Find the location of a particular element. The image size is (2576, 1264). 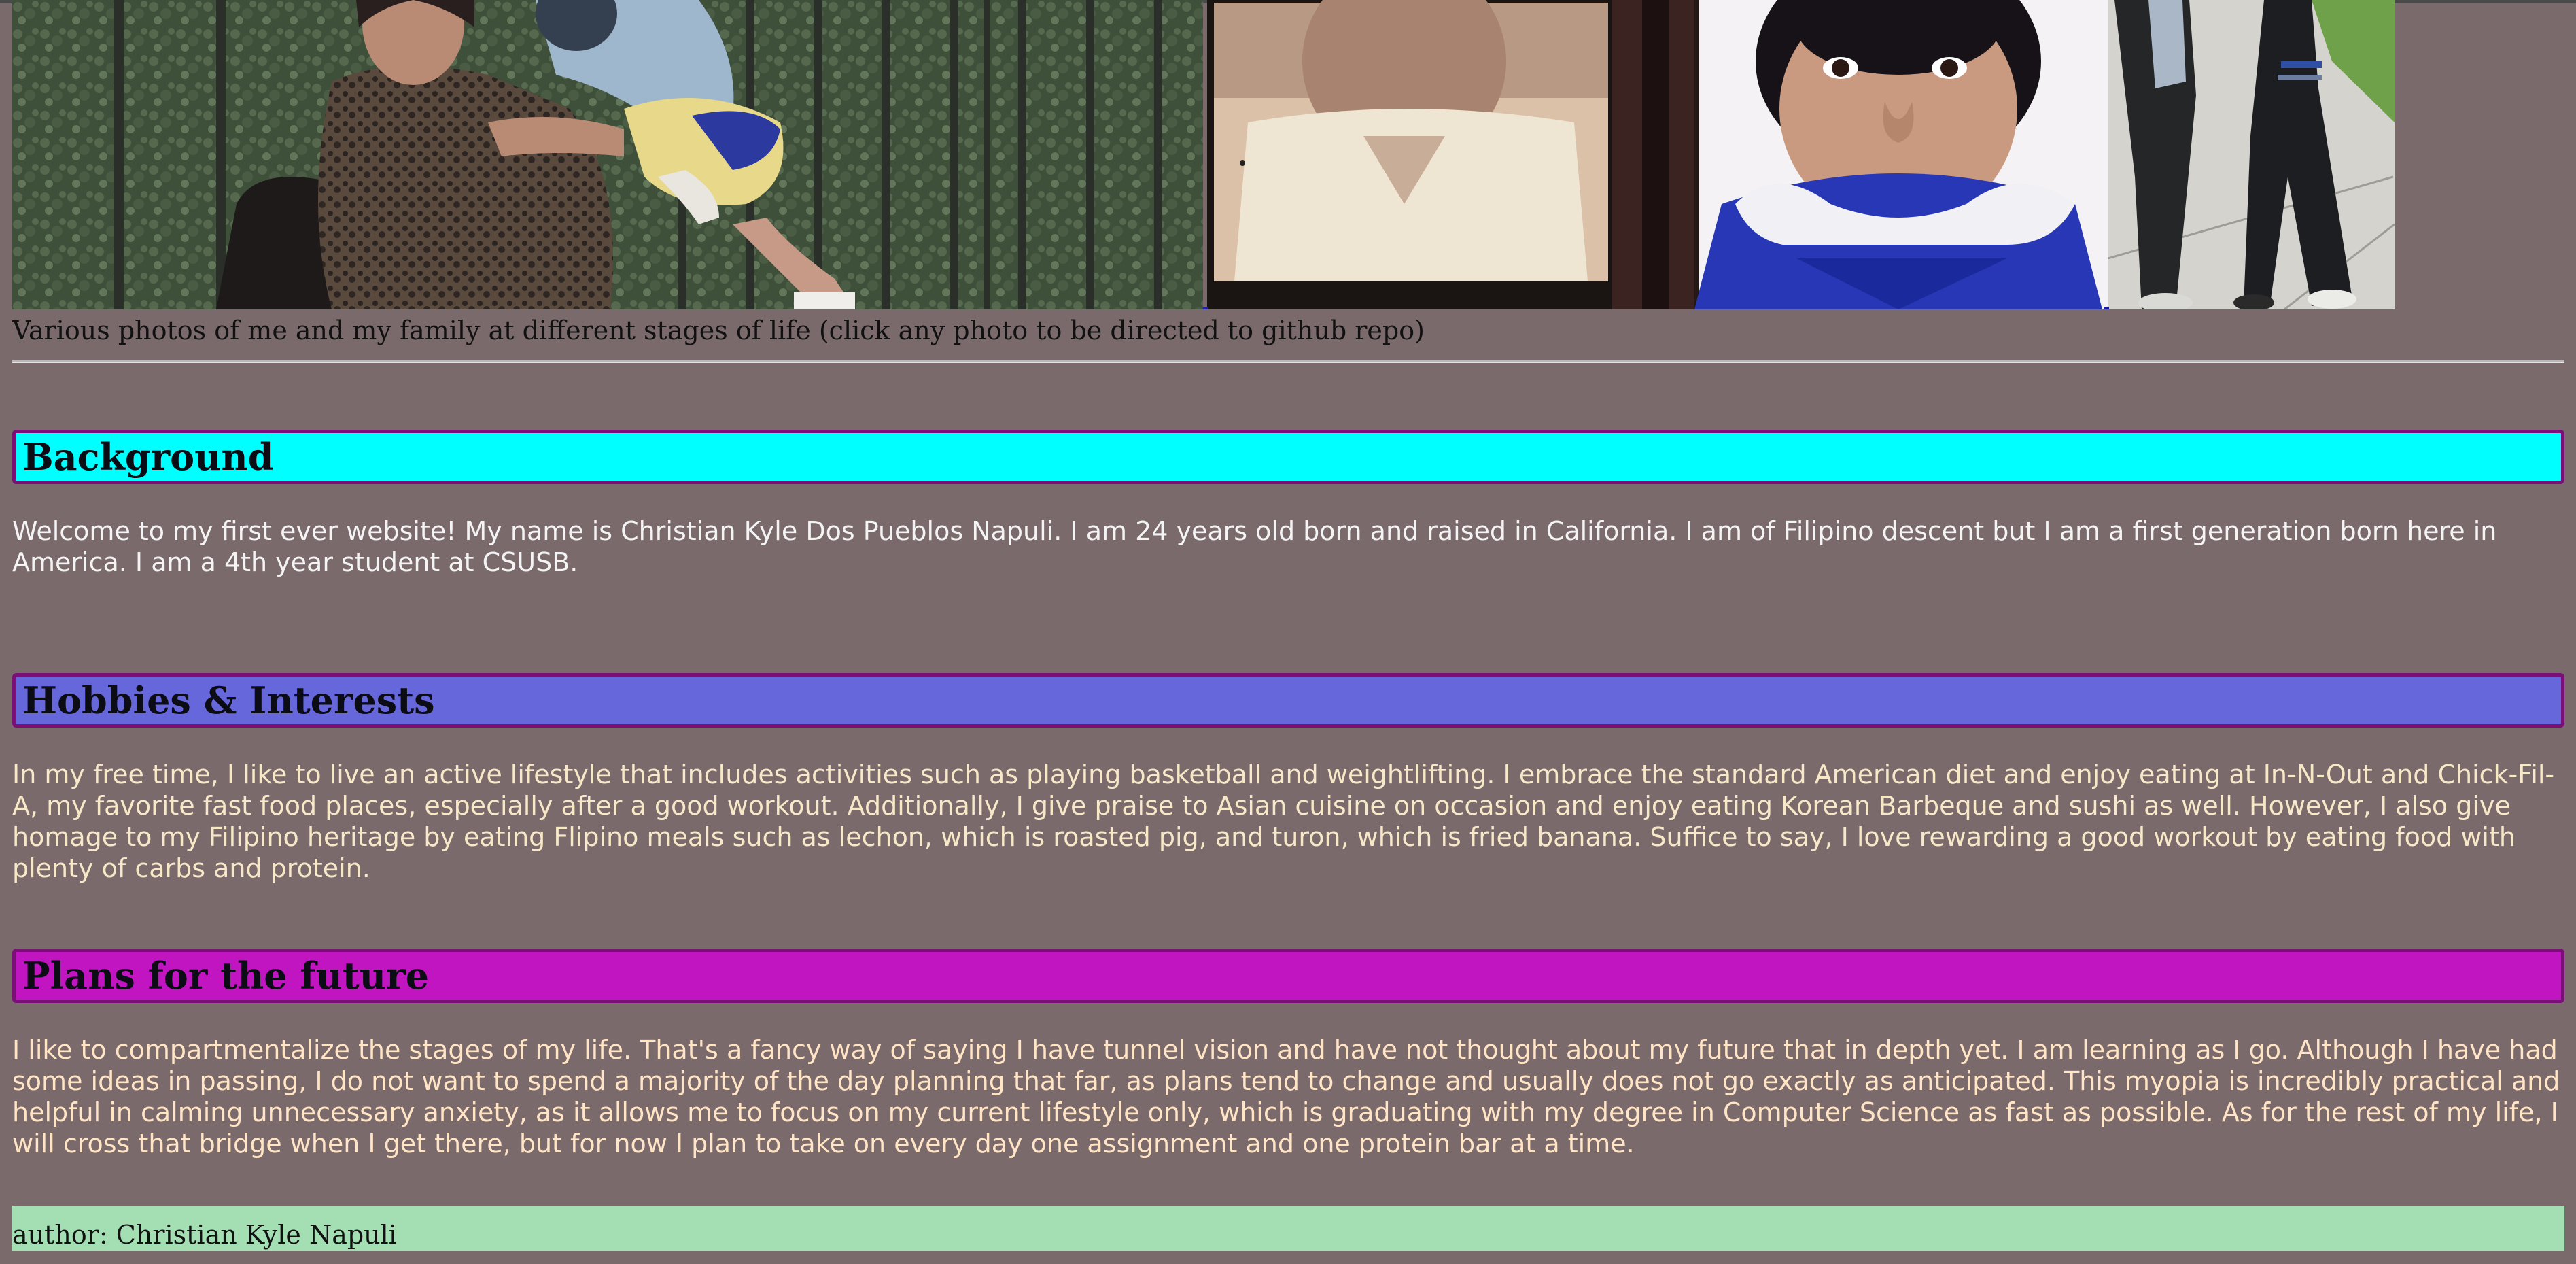

photo-link-vintage is located at coordinates (1452, 154).